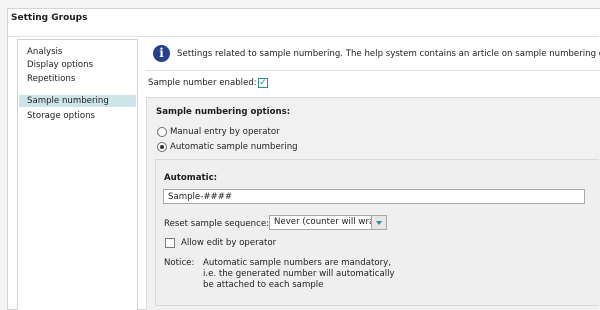  Describe the element at coordinates (191, 178) in the screenshot. I see `automatic-title: Automatic:` at that location.